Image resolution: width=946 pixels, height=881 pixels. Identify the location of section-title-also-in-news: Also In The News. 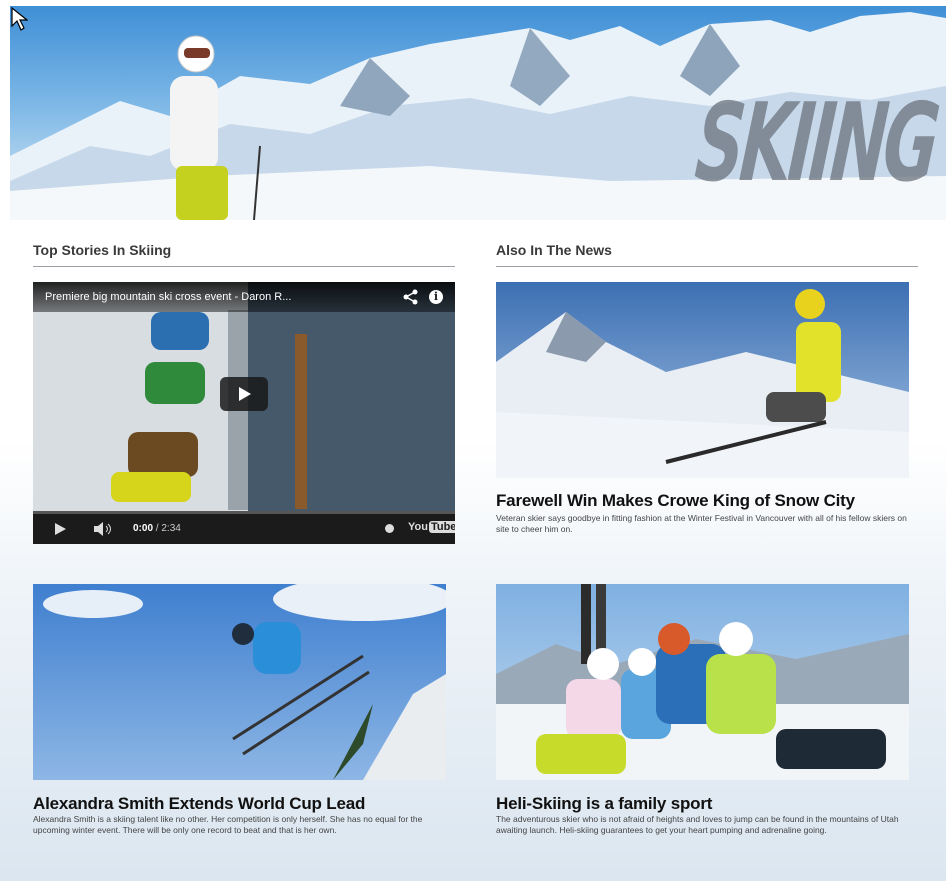
(707, 254).